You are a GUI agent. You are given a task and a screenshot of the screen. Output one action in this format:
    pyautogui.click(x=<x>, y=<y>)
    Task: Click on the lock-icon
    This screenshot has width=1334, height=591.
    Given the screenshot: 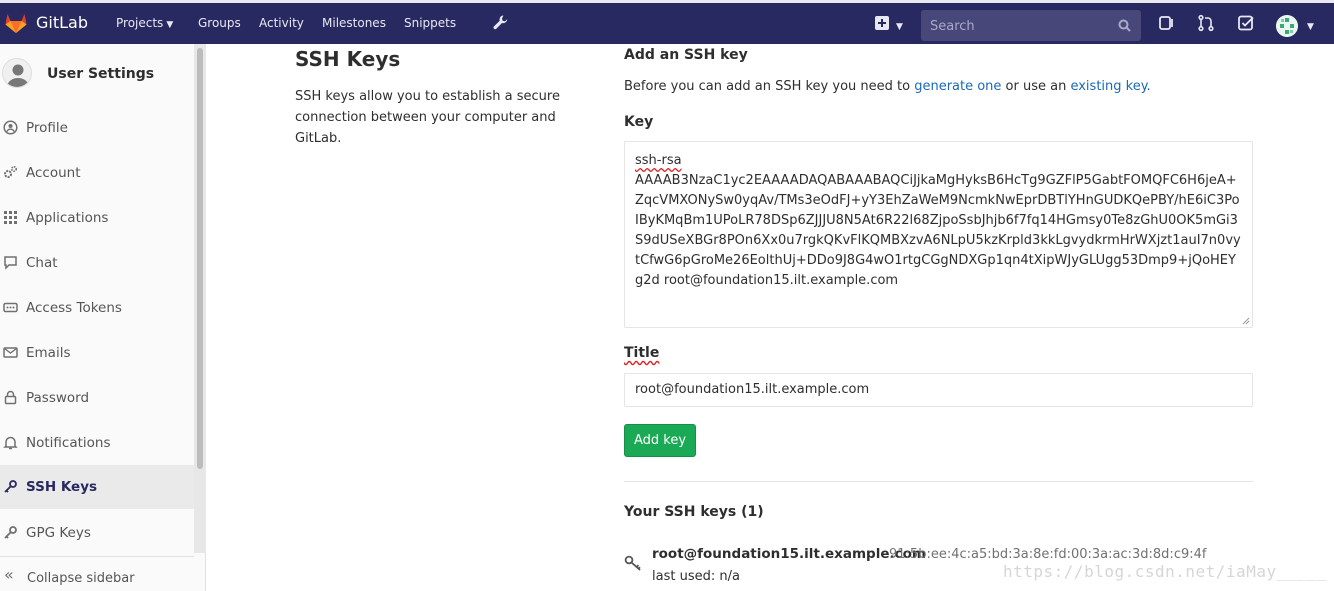 What is the action you would take?
    pyautogui.click(x=10, y=397)
    